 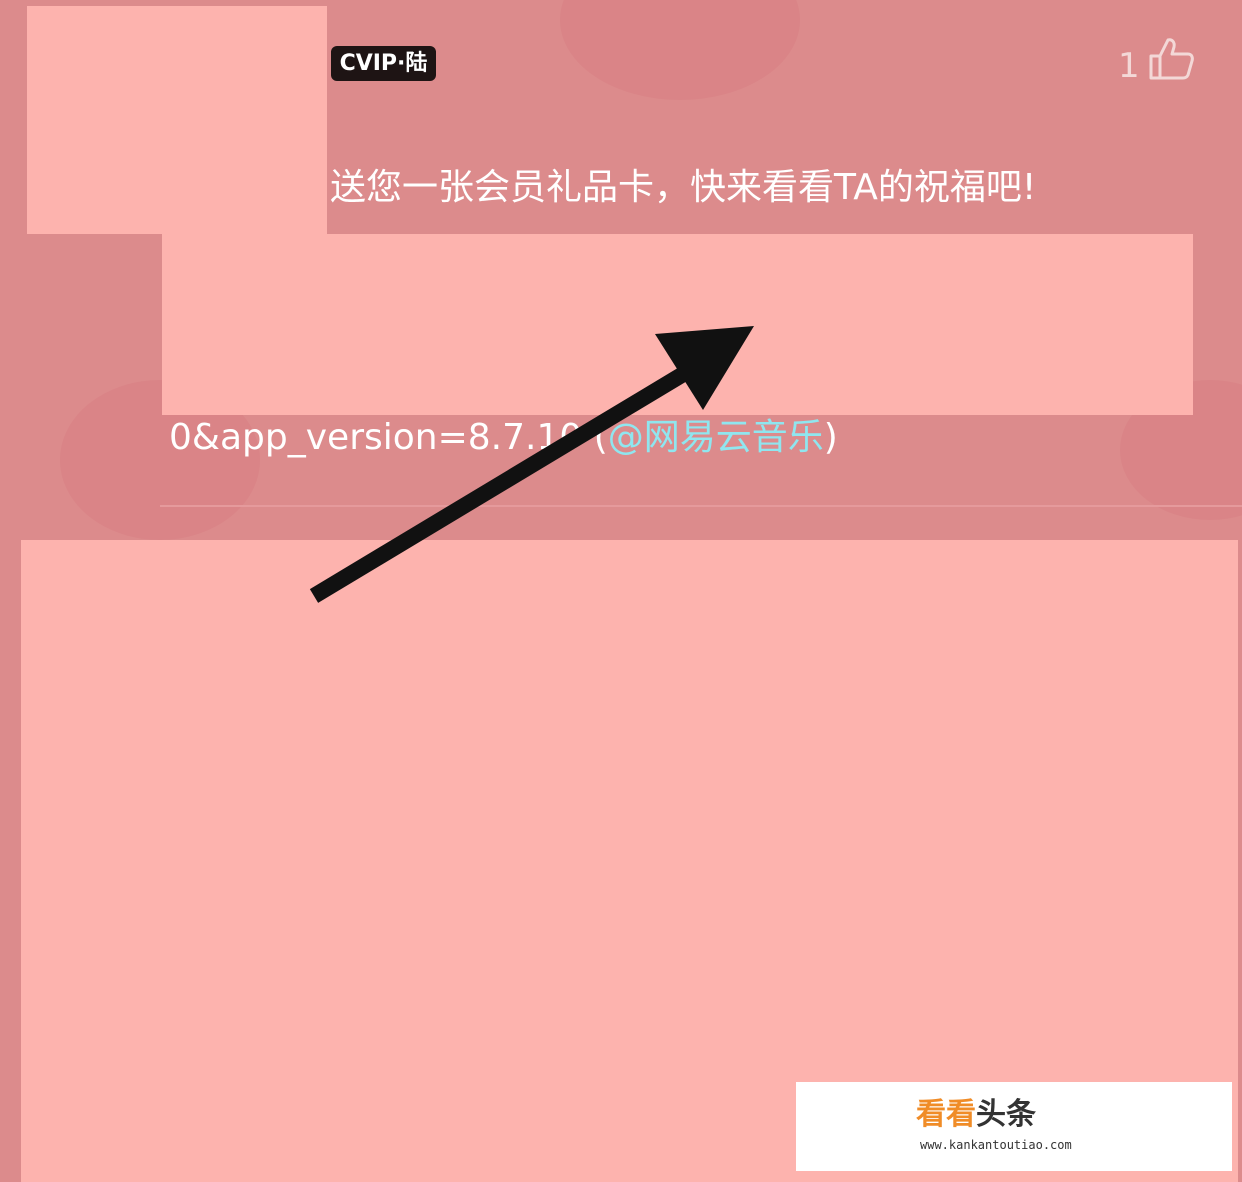 I want to click on watermark-logo: 看看头条 www.kankantoutiao.com, so click(x=1014, y=1126).